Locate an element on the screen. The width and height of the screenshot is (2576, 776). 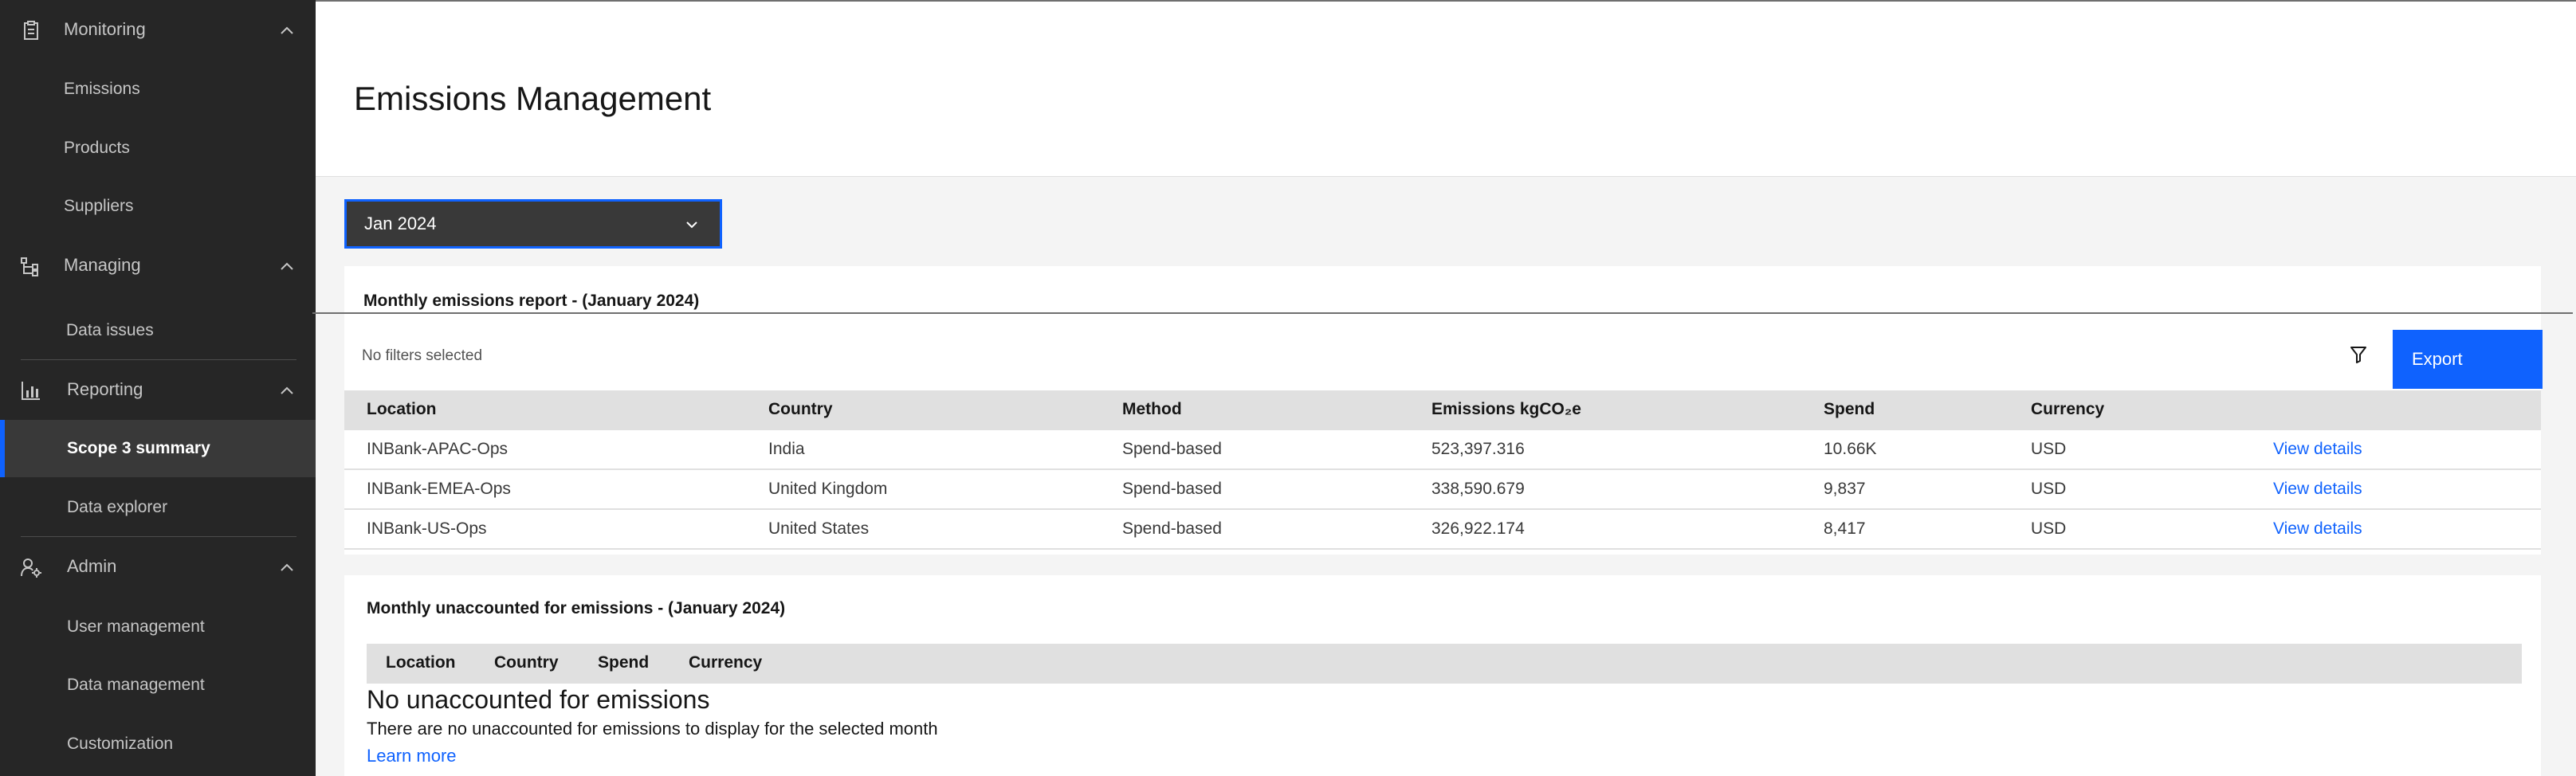
sidebar-item-emissions: Emissions is located at coordinates (158, 89).